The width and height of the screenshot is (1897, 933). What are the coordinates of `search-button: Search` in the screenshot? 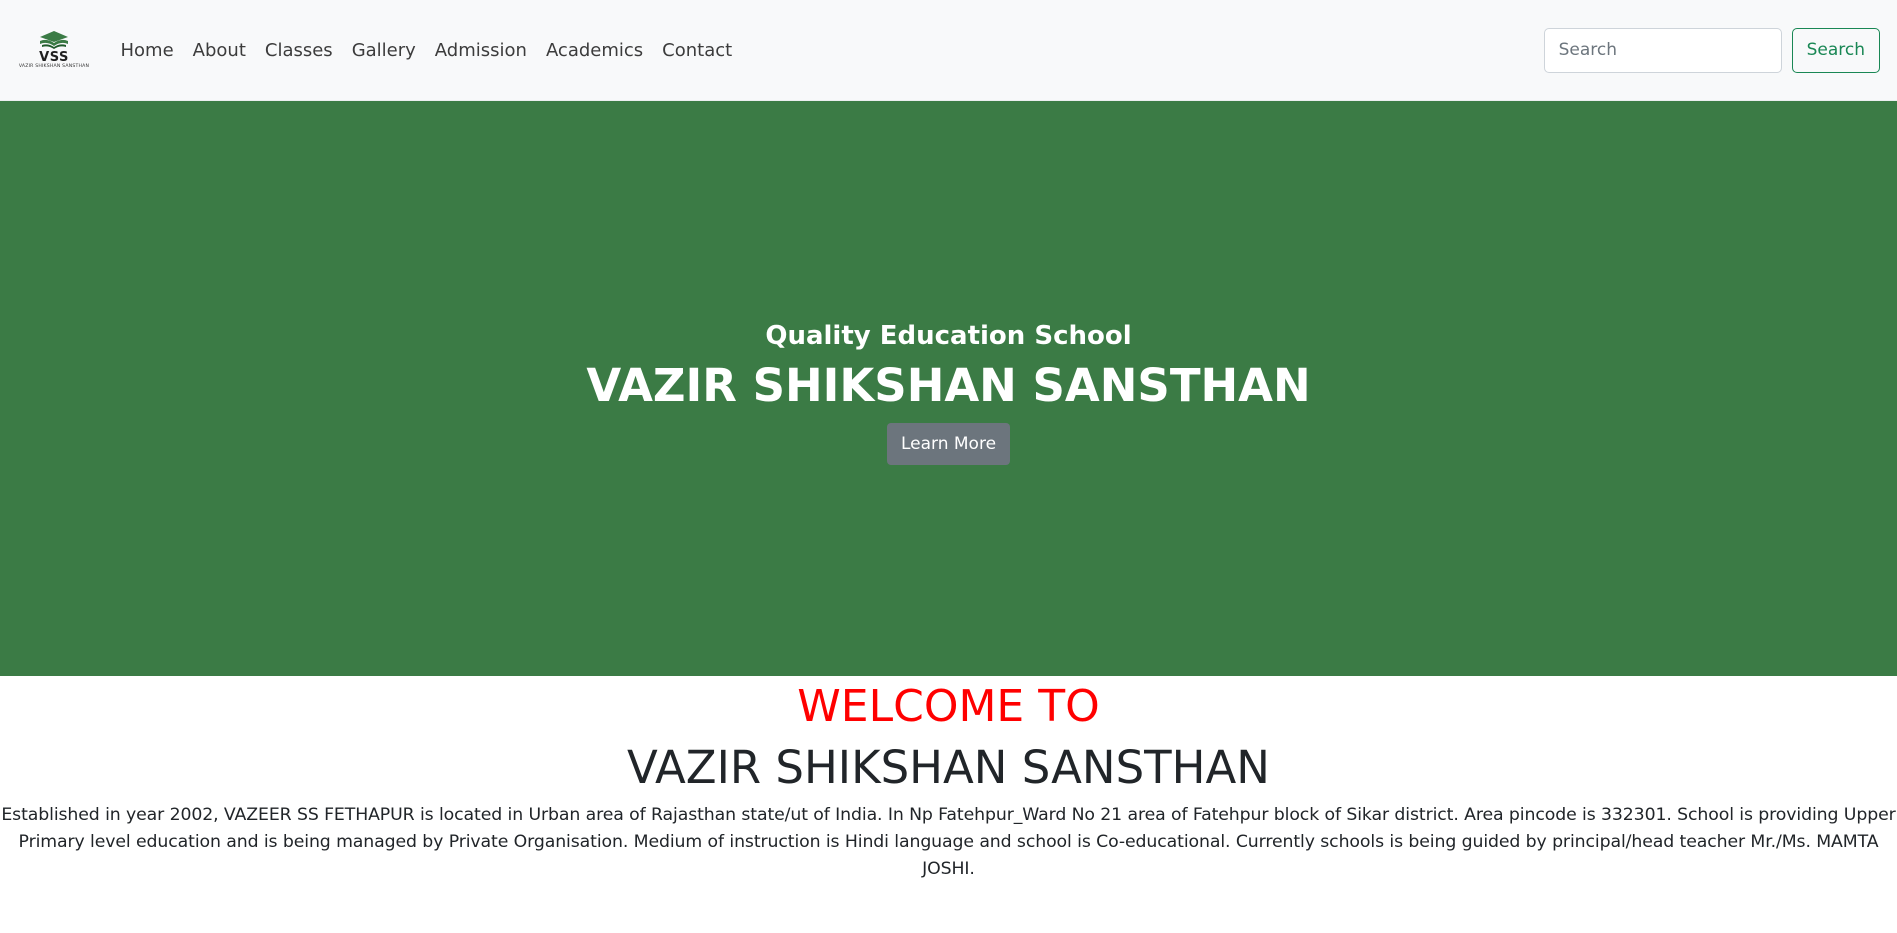 It's located at (1835, 50).